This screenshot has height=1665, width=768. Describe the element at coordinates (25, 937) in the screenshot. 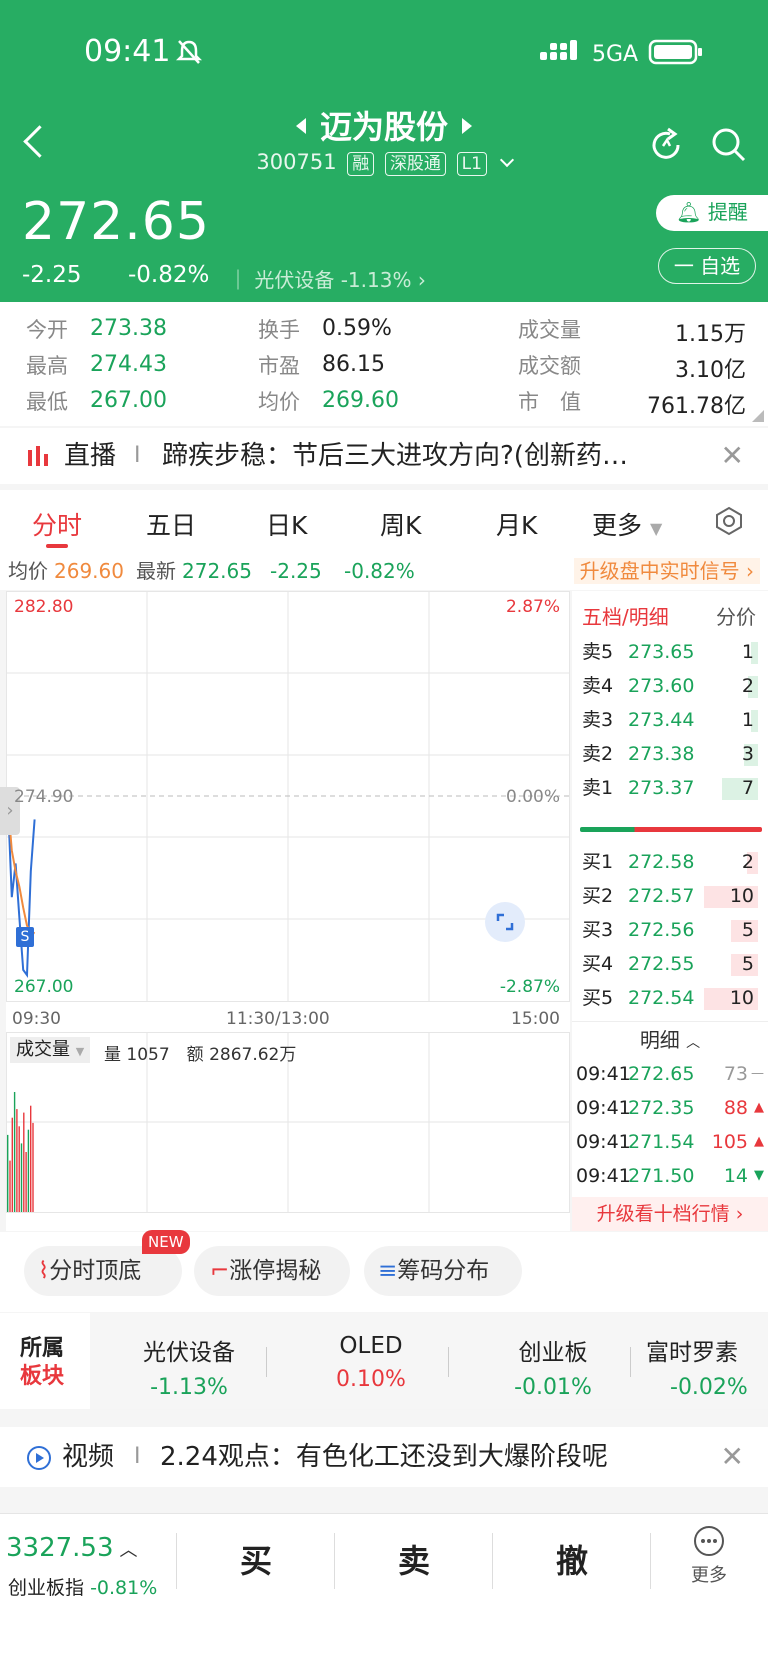

I see `sell-signal-marker: S` at that location.